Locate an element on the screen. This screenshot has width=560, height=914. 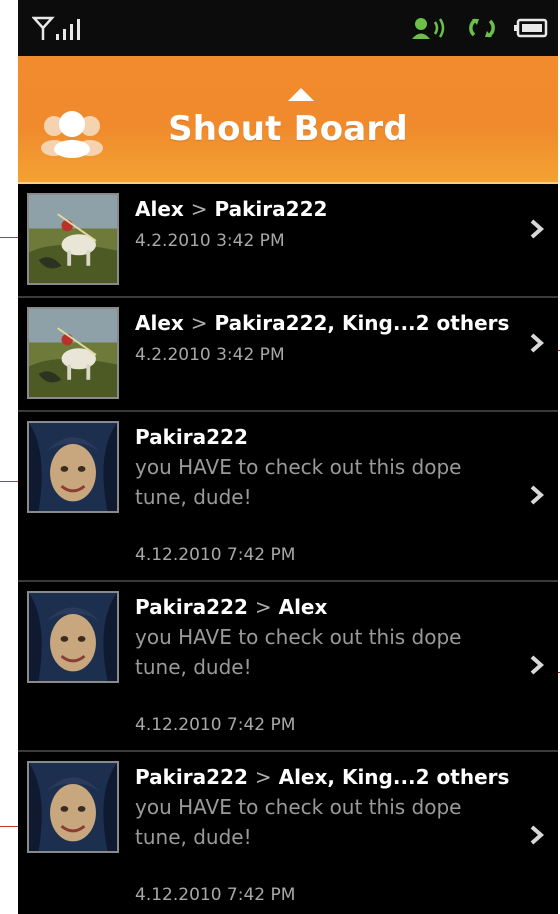
app-header: Shout Board is located at coordinates (288, 119).